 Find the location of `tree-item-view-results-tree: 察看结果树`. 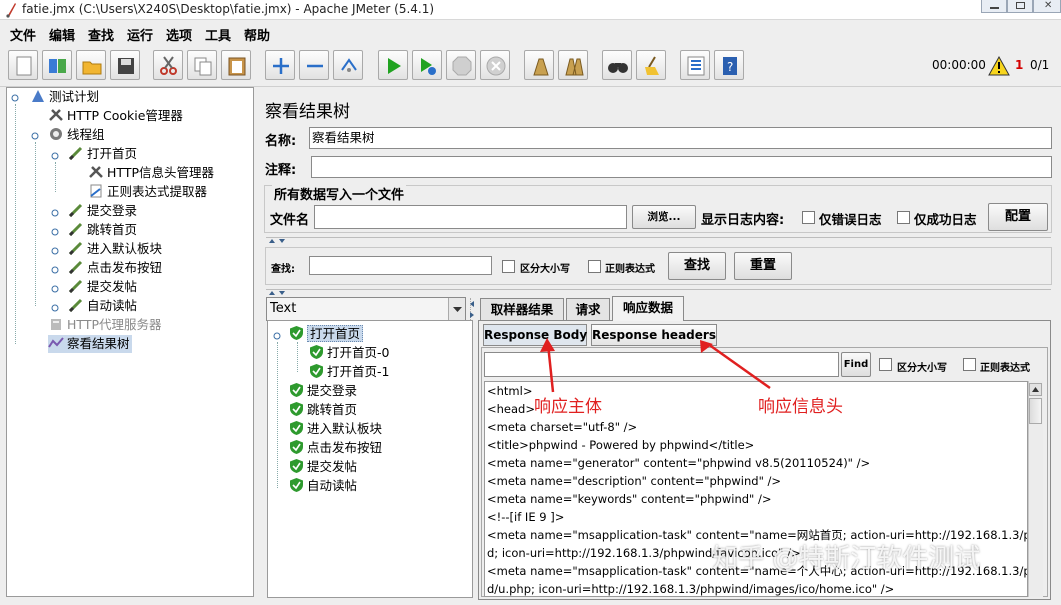

tree-item-view-results-tree: 察看结果树 is located at coordinates (90, 344).